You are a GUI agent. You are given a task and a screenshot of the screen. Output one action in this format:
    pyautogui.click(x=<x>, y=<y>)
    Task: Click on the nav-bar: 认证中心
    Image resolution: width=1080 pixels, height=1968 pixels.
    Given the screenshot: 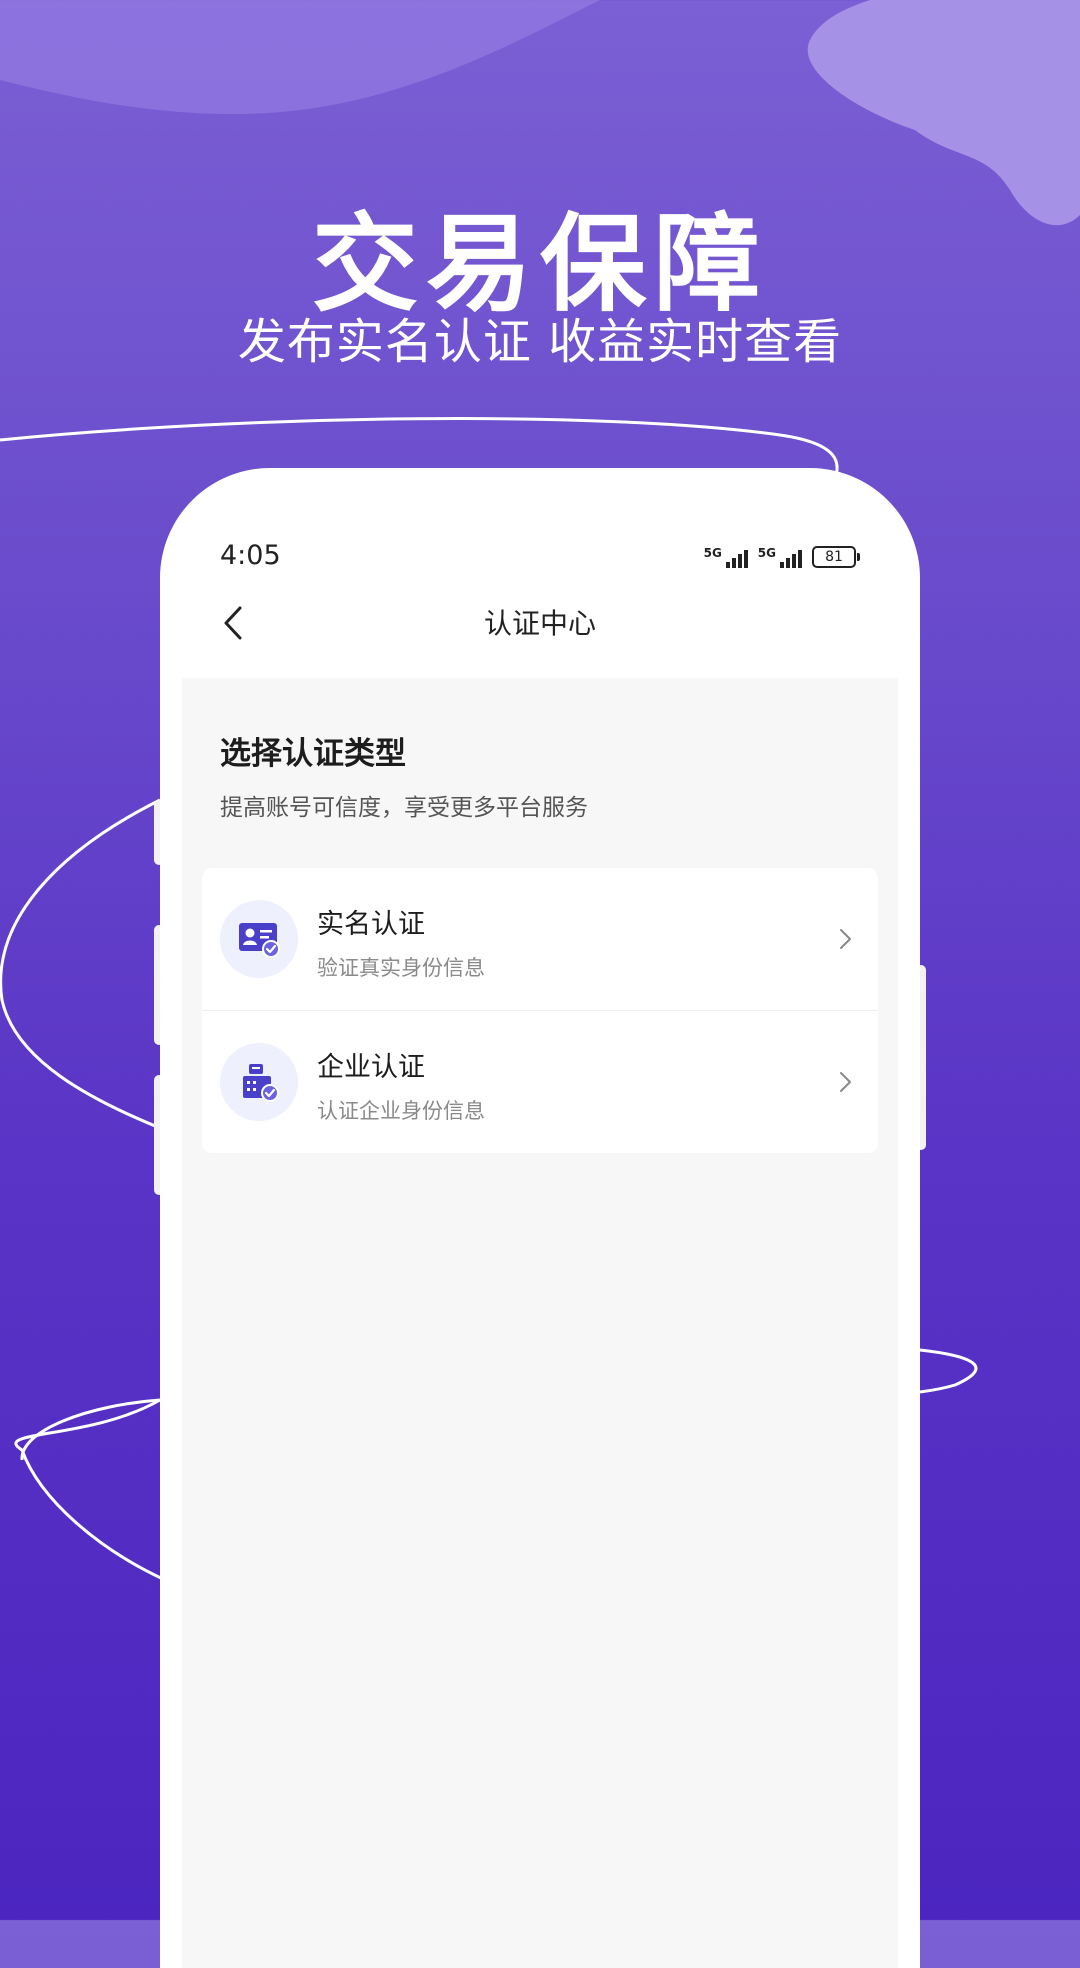 What is the action you would take?
    pyautogui.click(x=540, y=623)
    